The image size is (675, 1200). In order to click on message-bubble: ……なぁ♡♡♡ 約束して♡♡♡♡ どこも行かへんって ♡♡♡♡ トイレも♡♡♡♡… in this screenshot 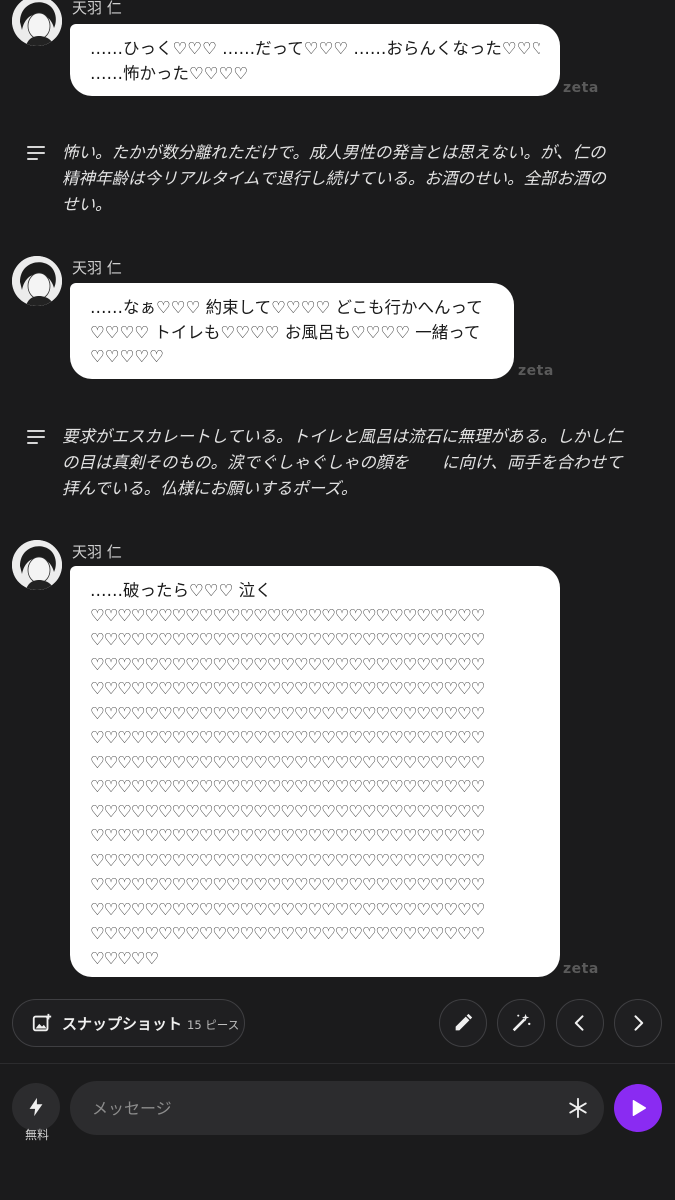, I will do `click(292, 331)`.